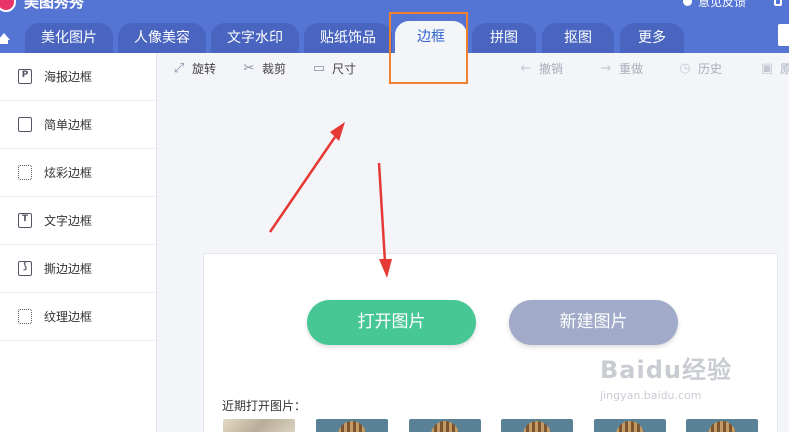  Describe the element at coordinates (384, 220) in the screenshot. I see `annotation-arrow-down` at that location.